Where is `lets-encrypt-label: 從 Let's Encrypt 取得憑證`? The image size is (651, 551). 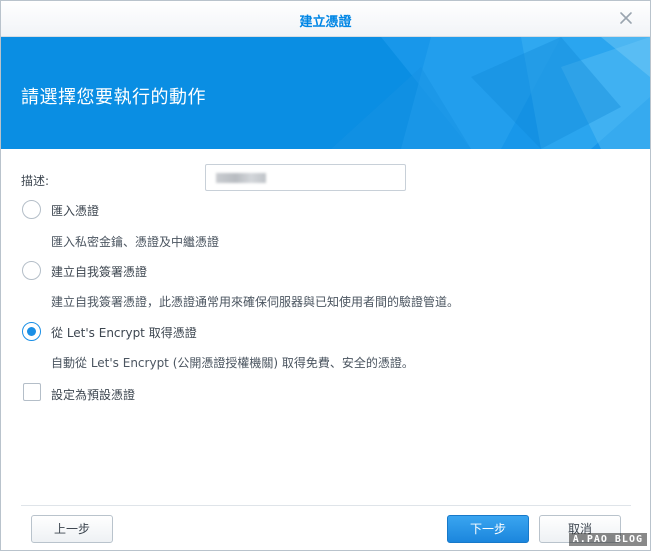
lets-encrypt-label: 從 Let's Encrypt 取得憑證 is located at coordinates (124, 333).